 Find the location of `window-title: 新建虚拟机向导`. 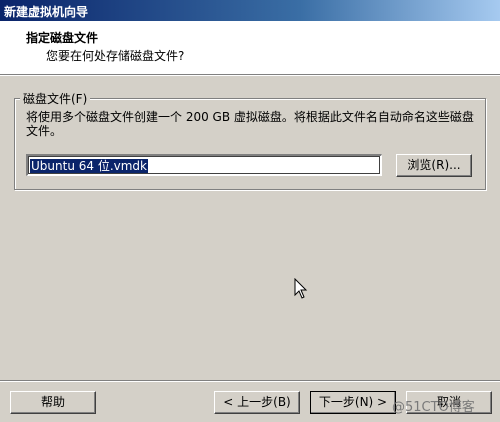

window-title: 新建虚拟机向导 is located at coordinates (46, 12).